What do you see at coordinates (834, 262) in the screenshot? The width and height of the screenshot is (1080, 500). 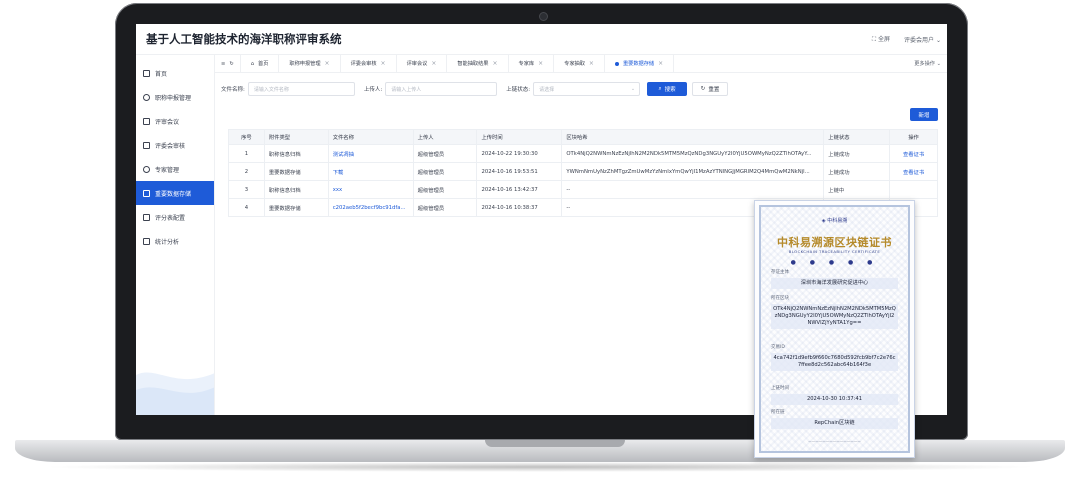 I see `certificate-dots-decoration: ● ● ● ● ●` at bounding box center [834, 262].